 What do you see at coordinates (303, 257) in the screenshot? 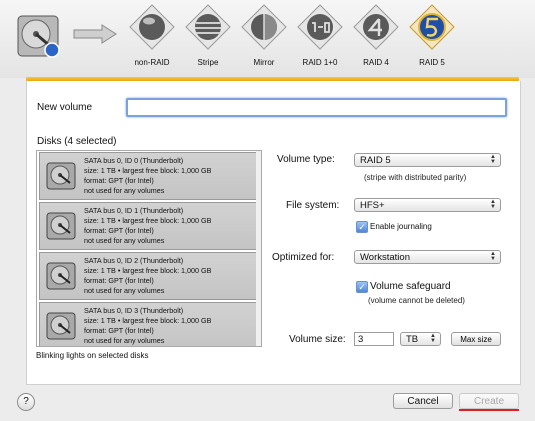
I see `optimized-for-label: Optimized for:` at bounding box center [303, 257].